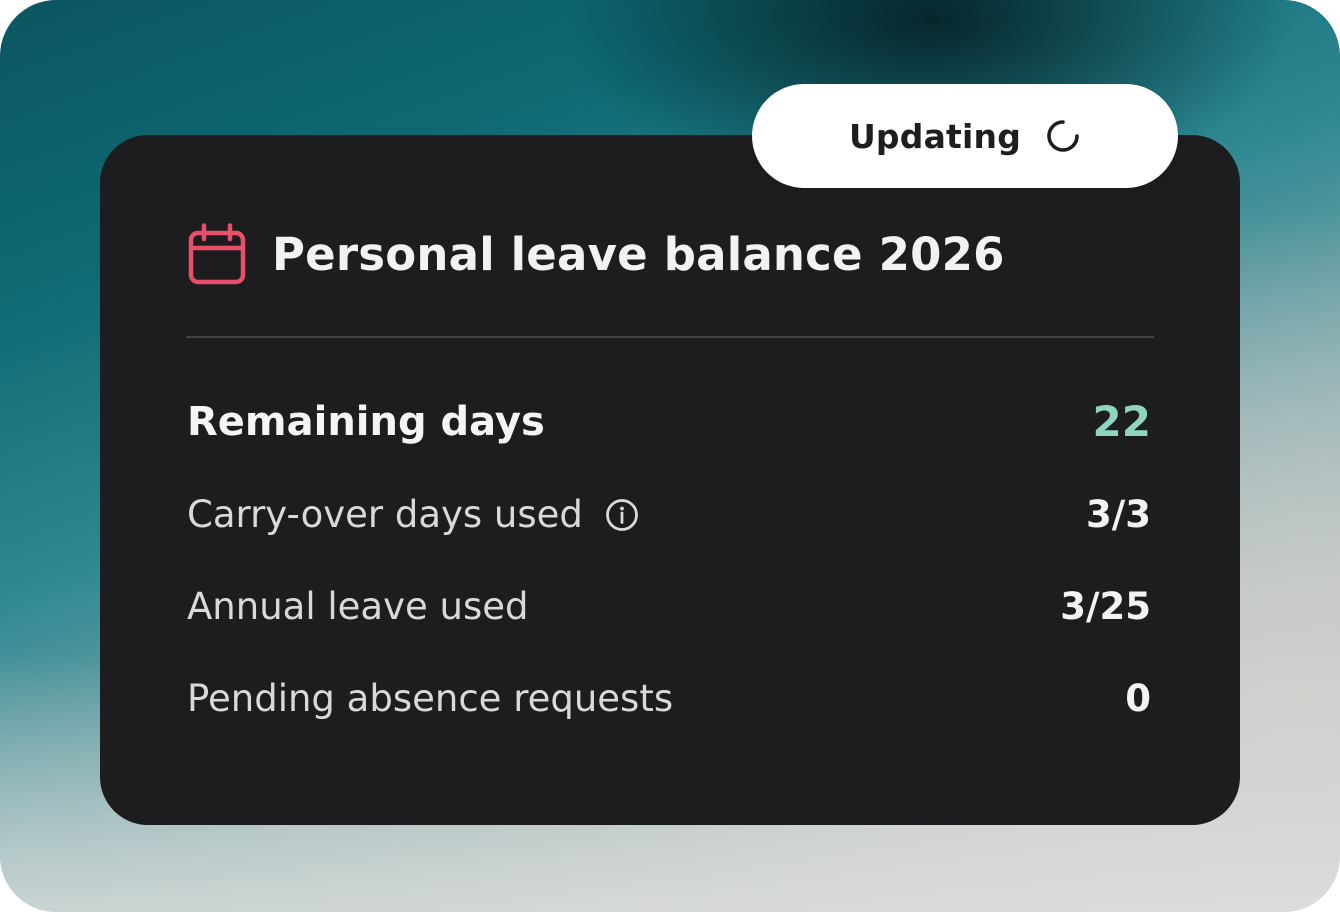 This screenshot has width=1340, height=912. I want to click on updating-status-pill: Updating, so click(965, 136).